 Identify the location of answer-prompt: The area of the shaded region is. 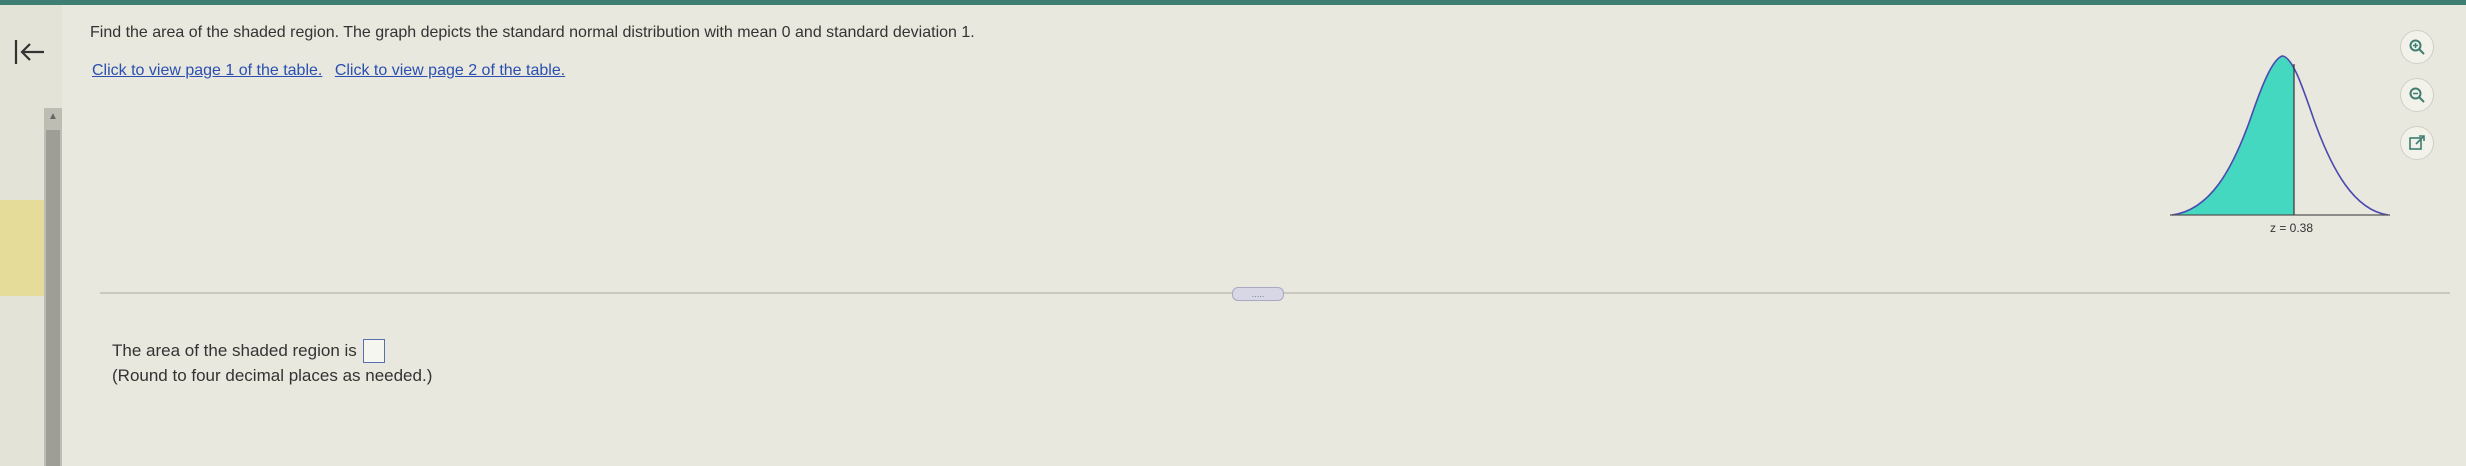
(234, 350).